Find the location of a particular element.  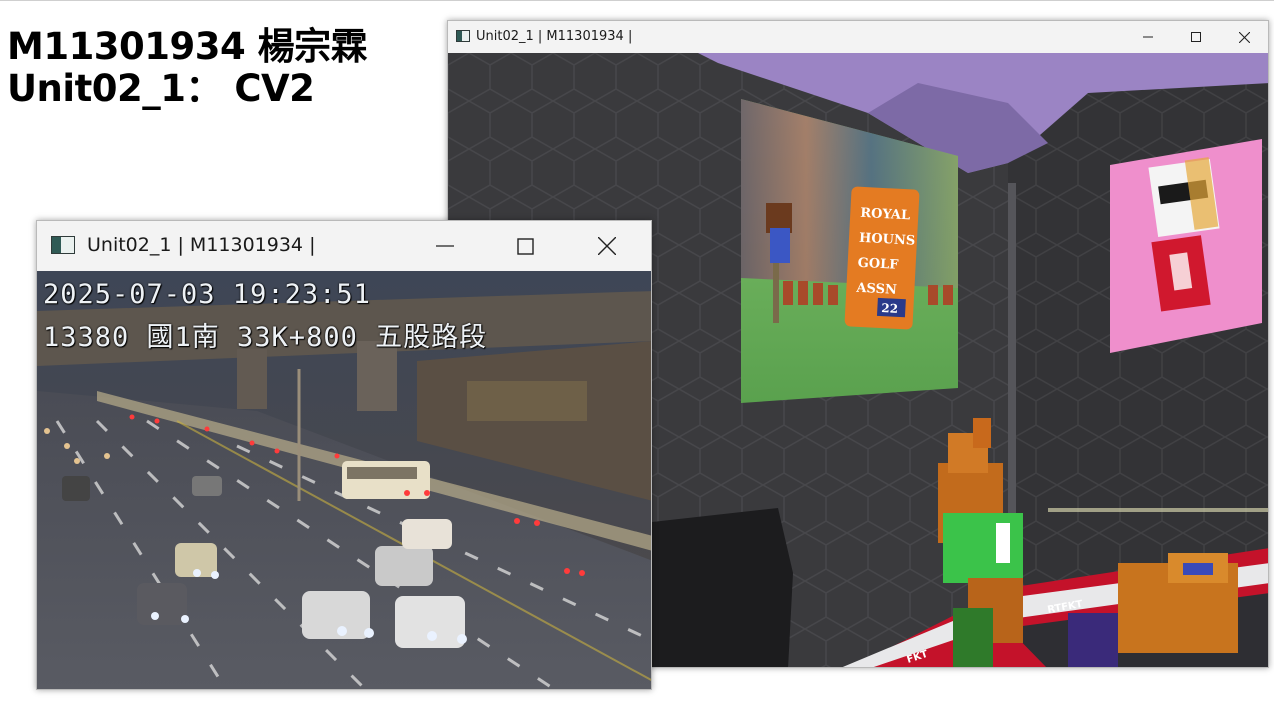

slide-title-line-2: Unit02_1： CV2 is located at coordinates (161, 88).